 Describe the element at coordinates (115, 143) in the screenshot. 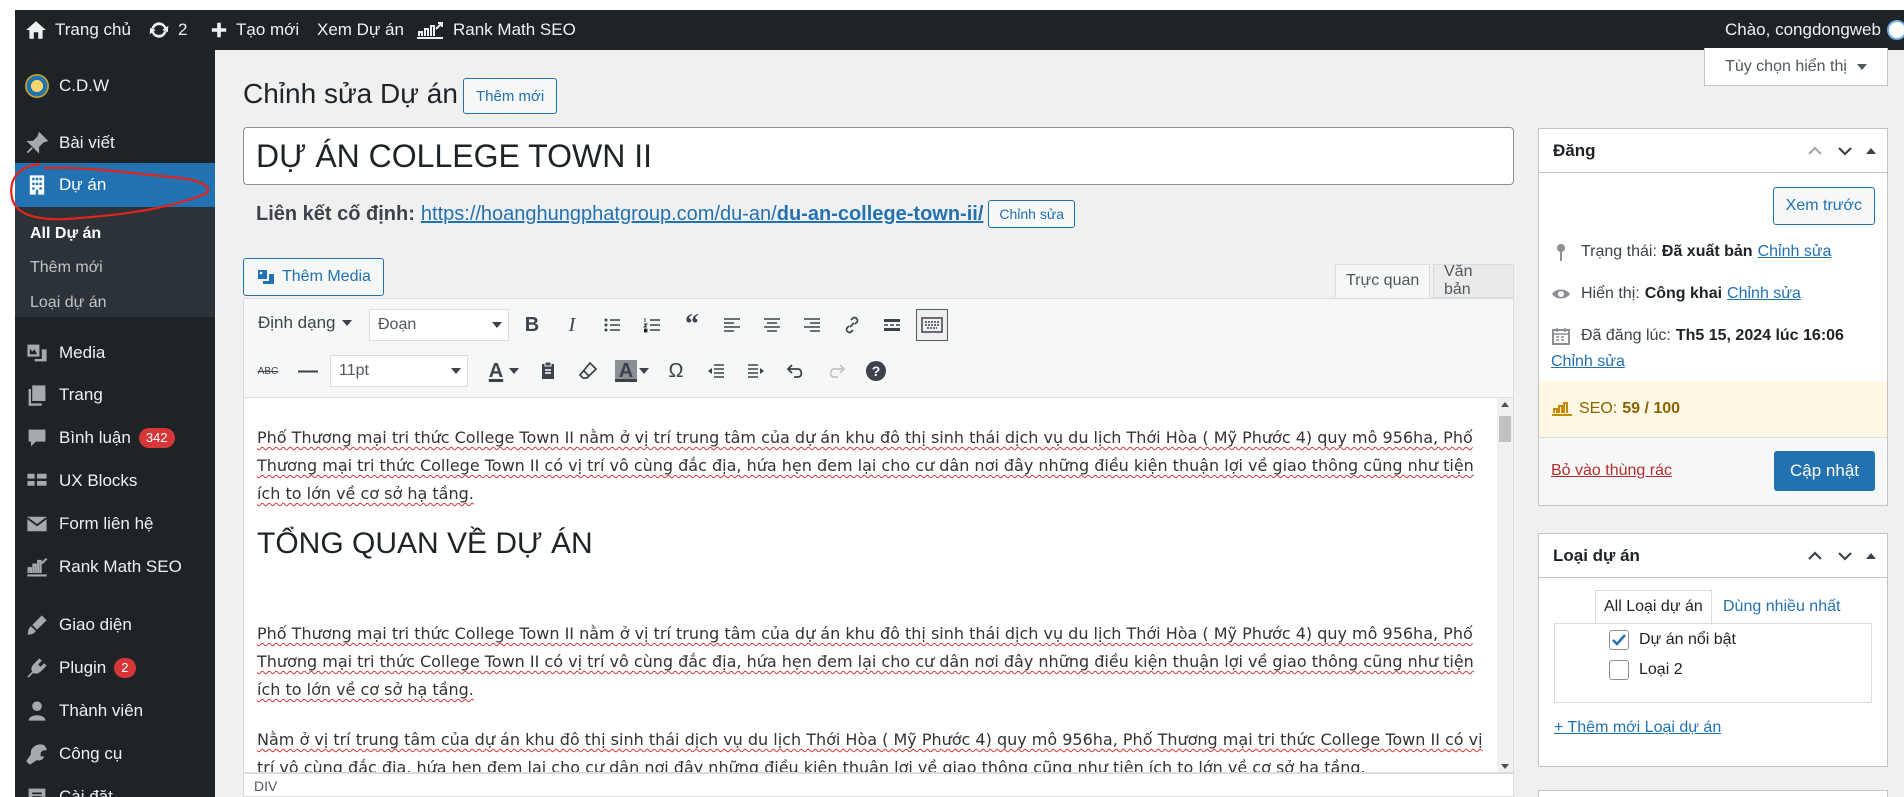

I see `sidebar-item-posts: Bài viết` at that location.